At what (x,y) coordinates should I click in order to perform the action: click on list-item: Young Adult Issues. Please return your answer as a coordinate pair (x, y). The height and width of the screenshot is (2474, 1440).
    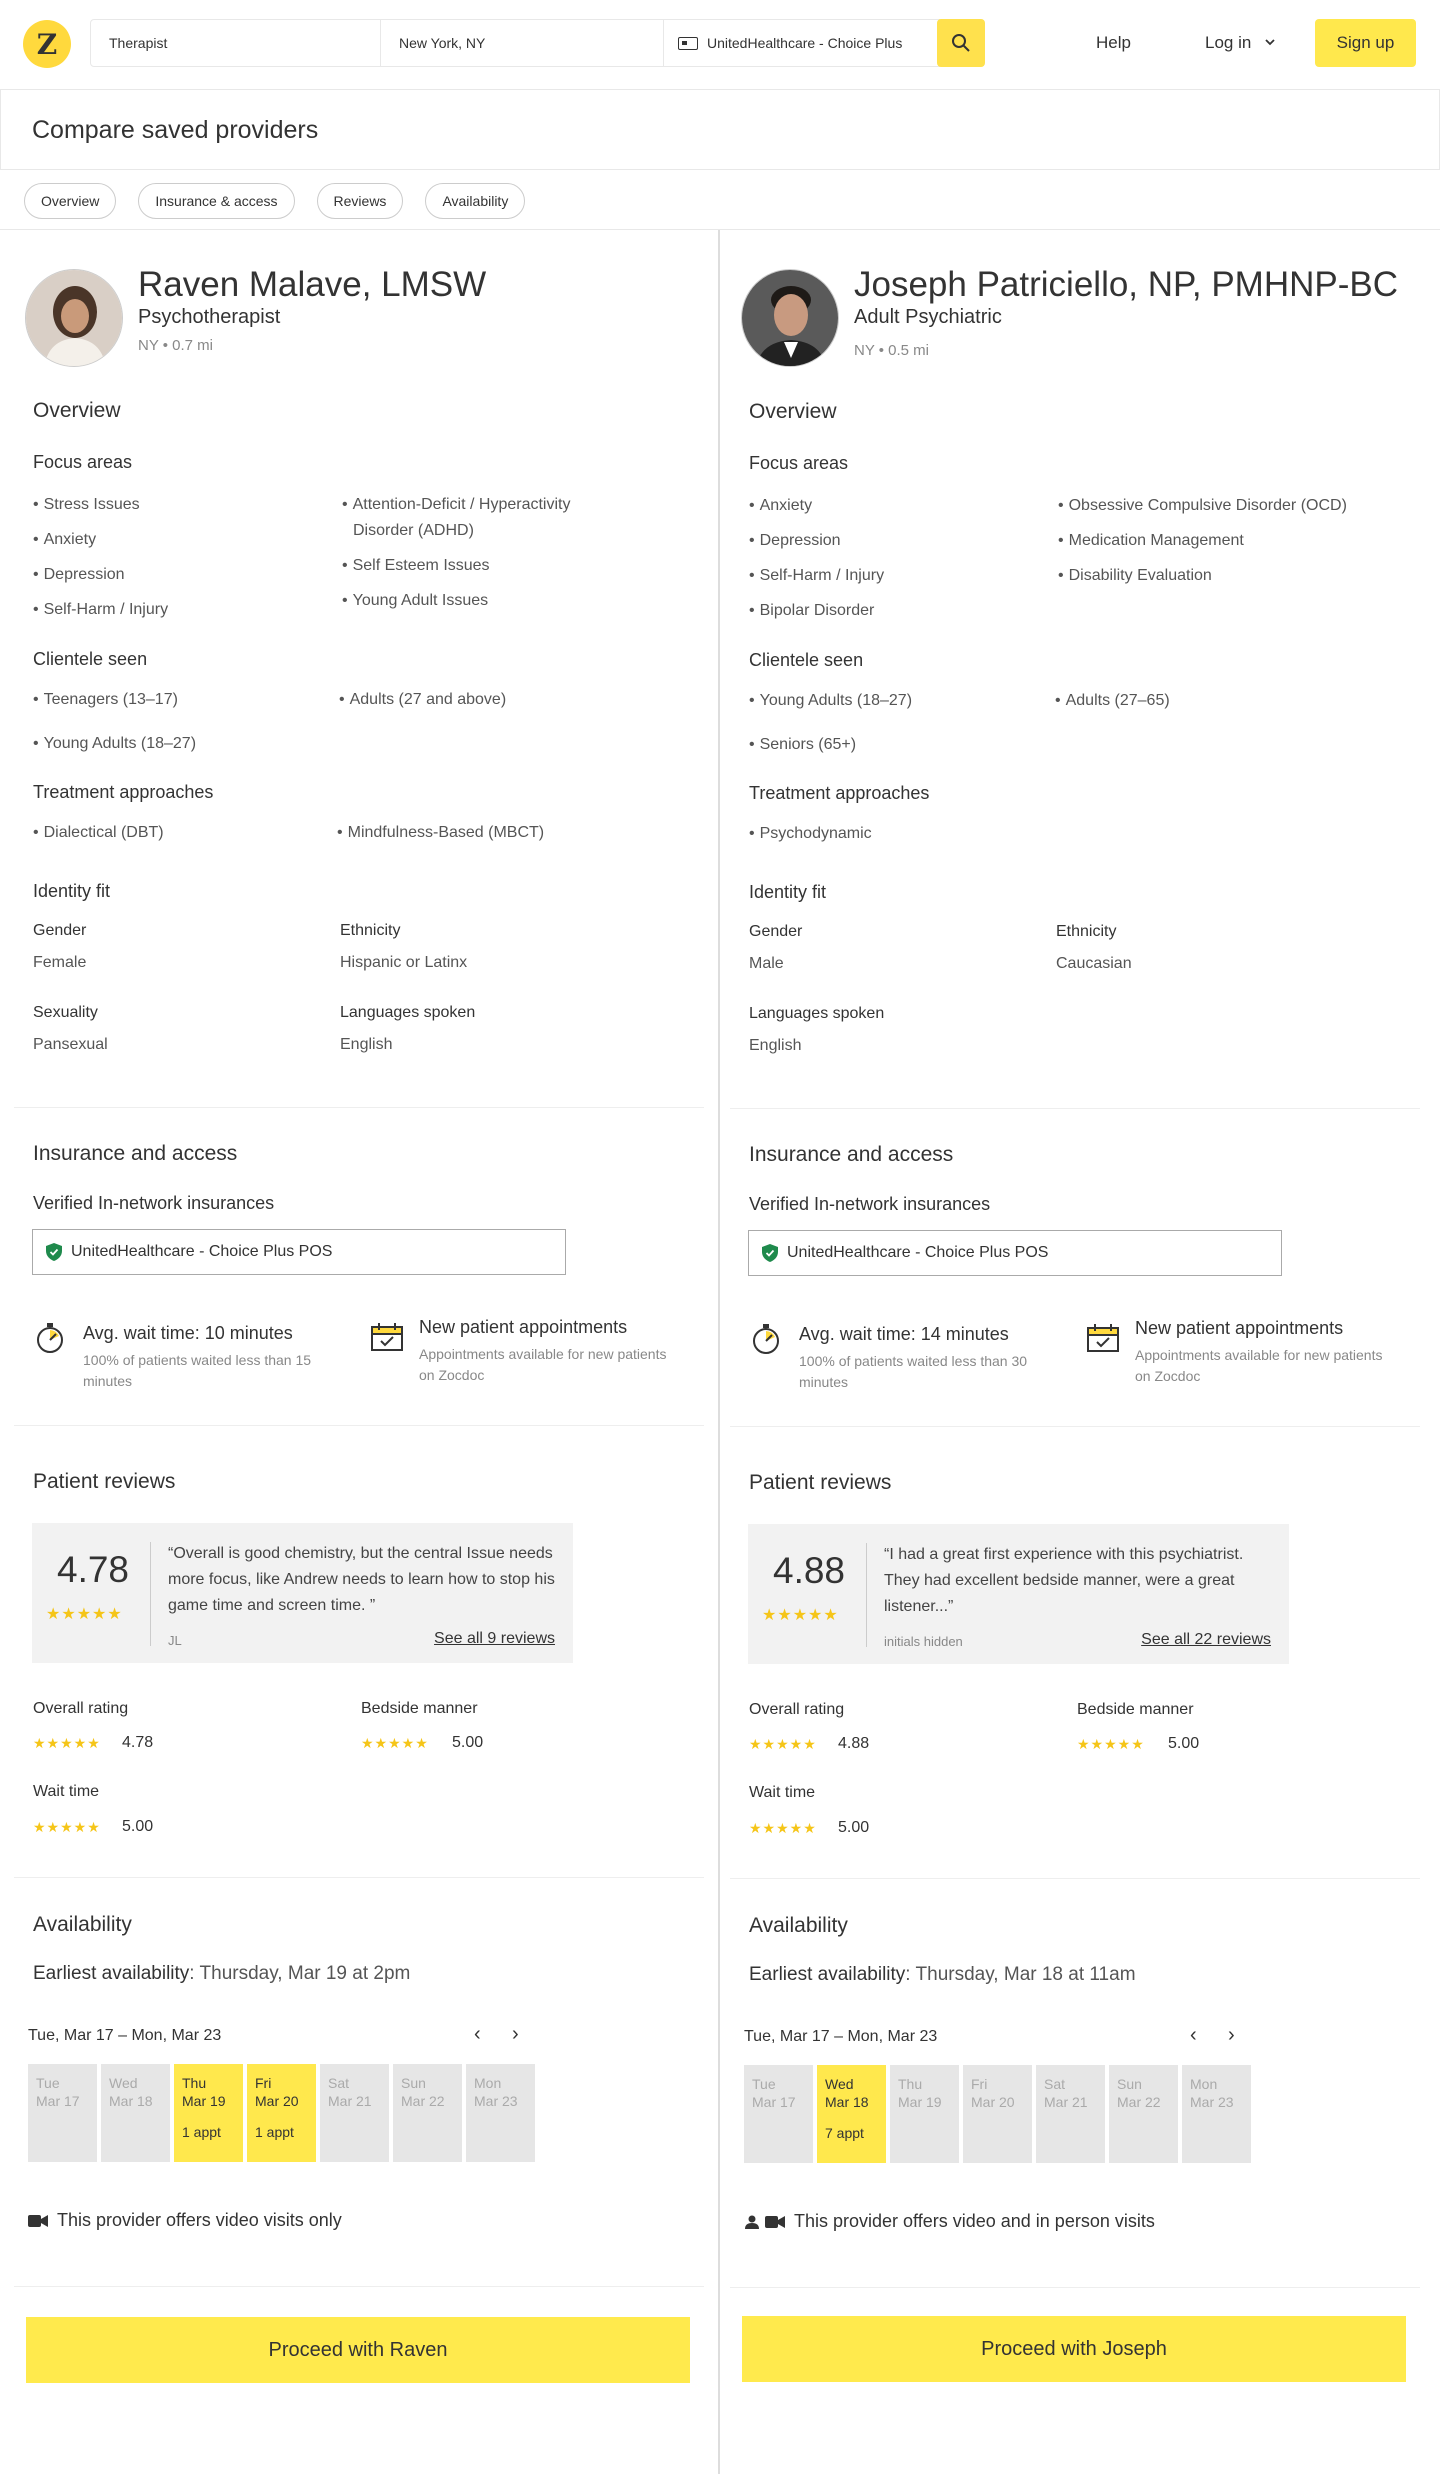
    Looking at the image, I should click on (415, 601).